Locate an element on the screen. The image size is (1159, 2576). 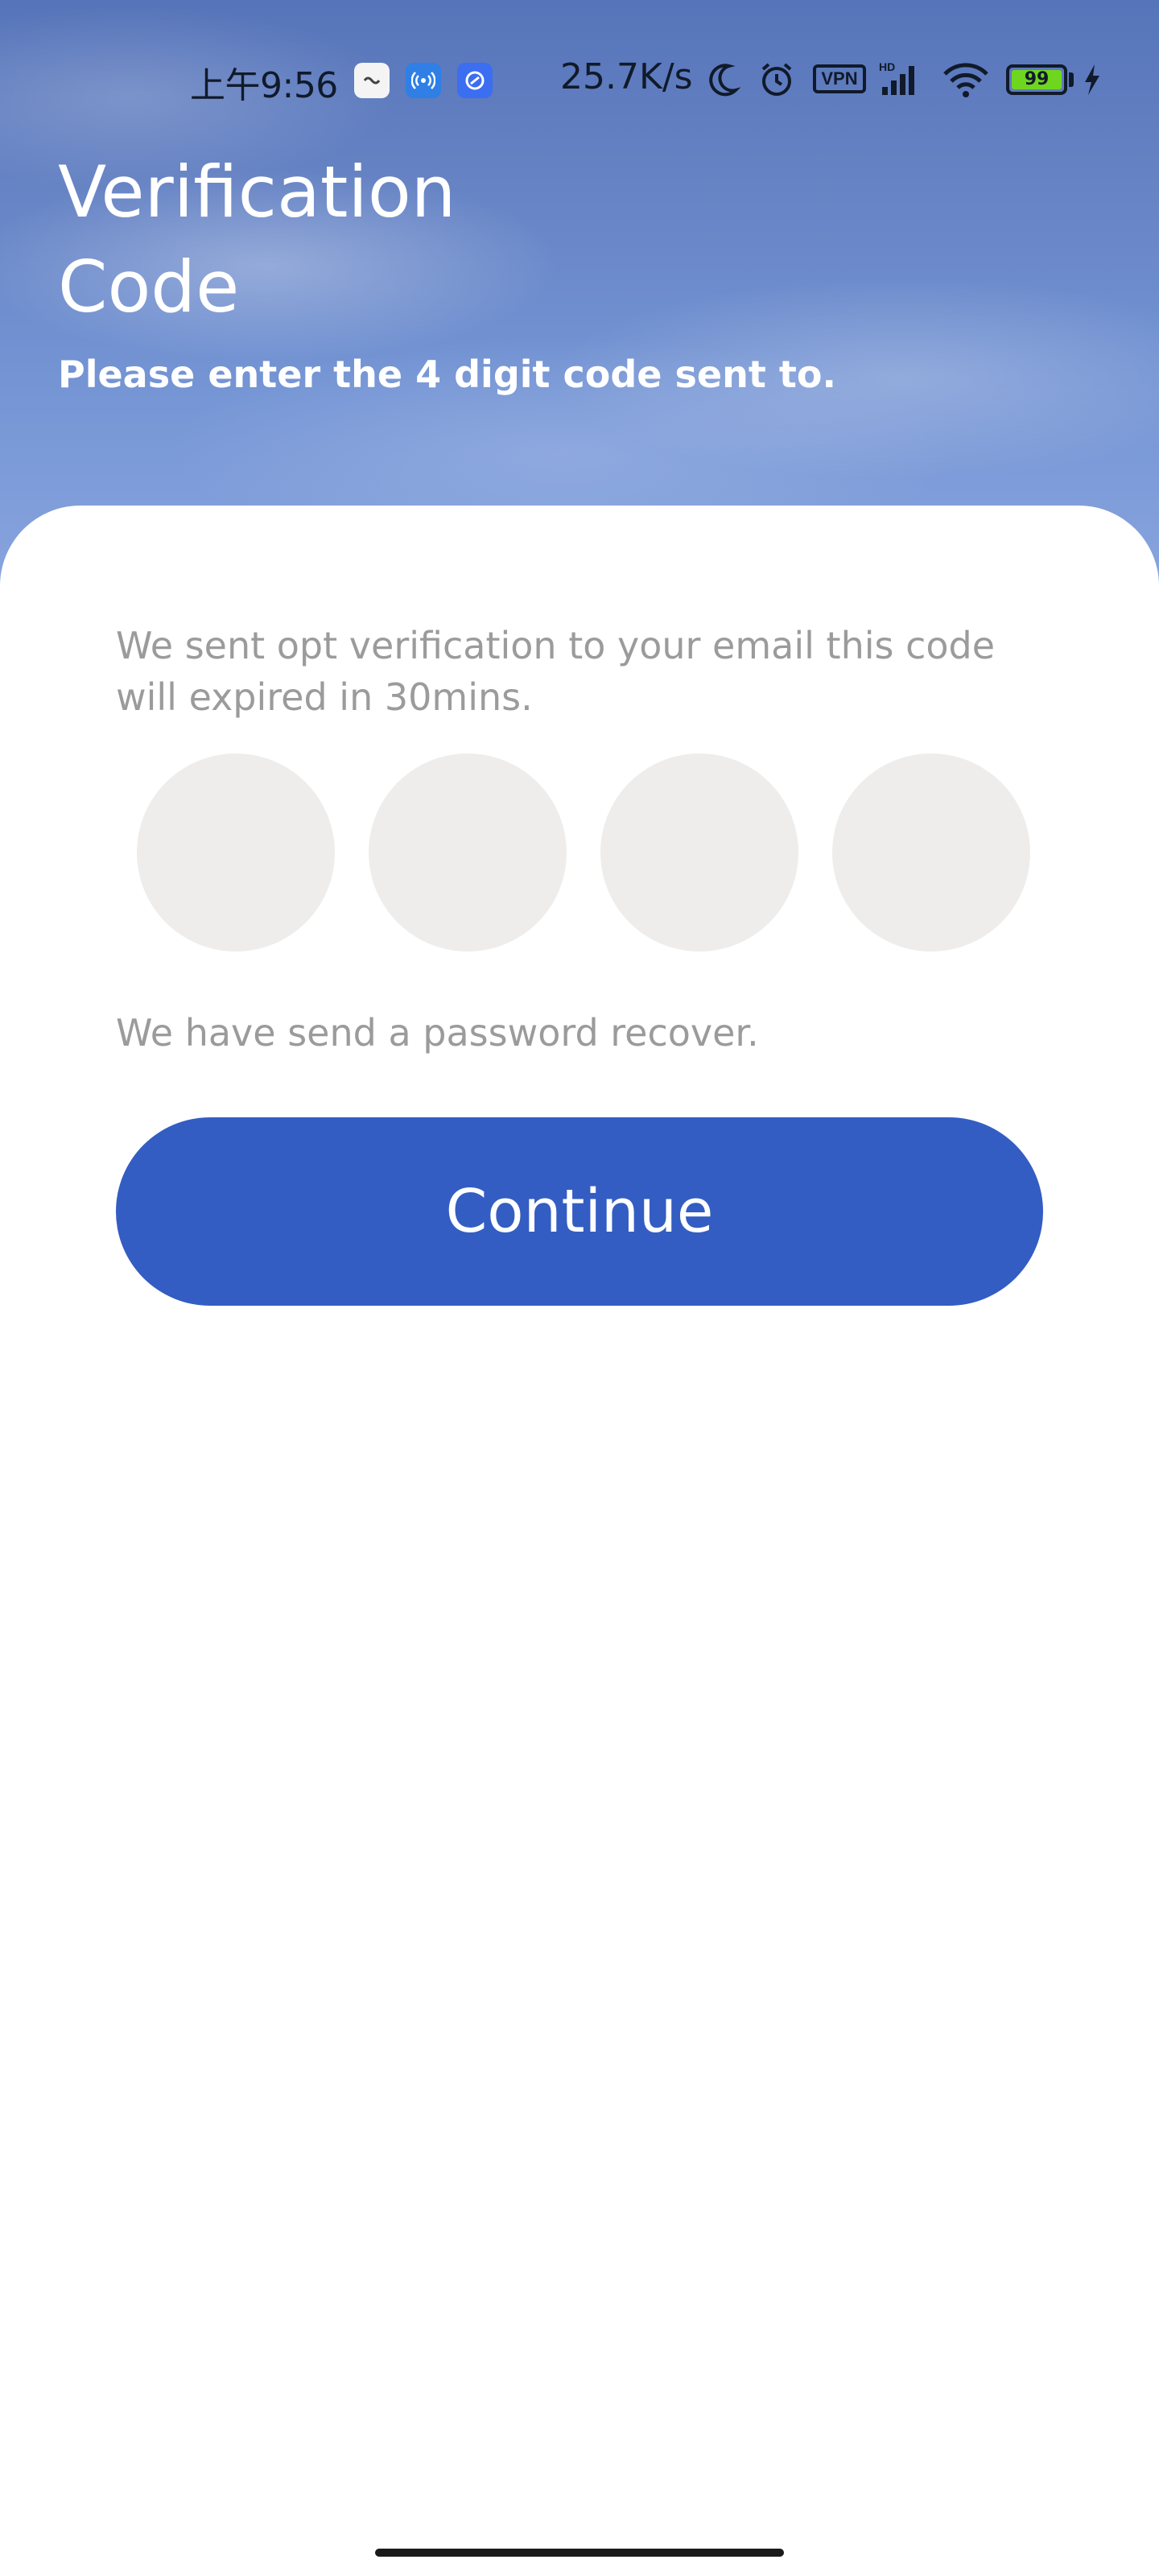
network-speed: 25.7K/s is located at coordinates (626, 76).